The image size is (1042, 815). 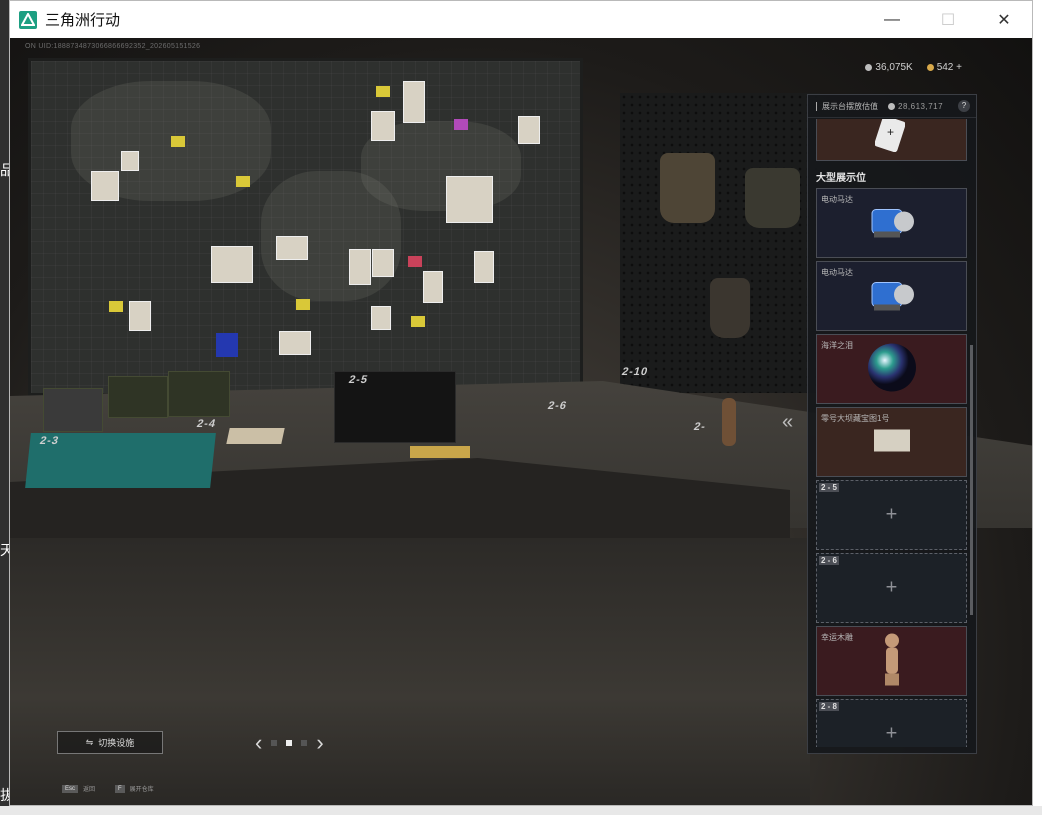 I want to click on help-icon: ?, so click(x=964, y=106).